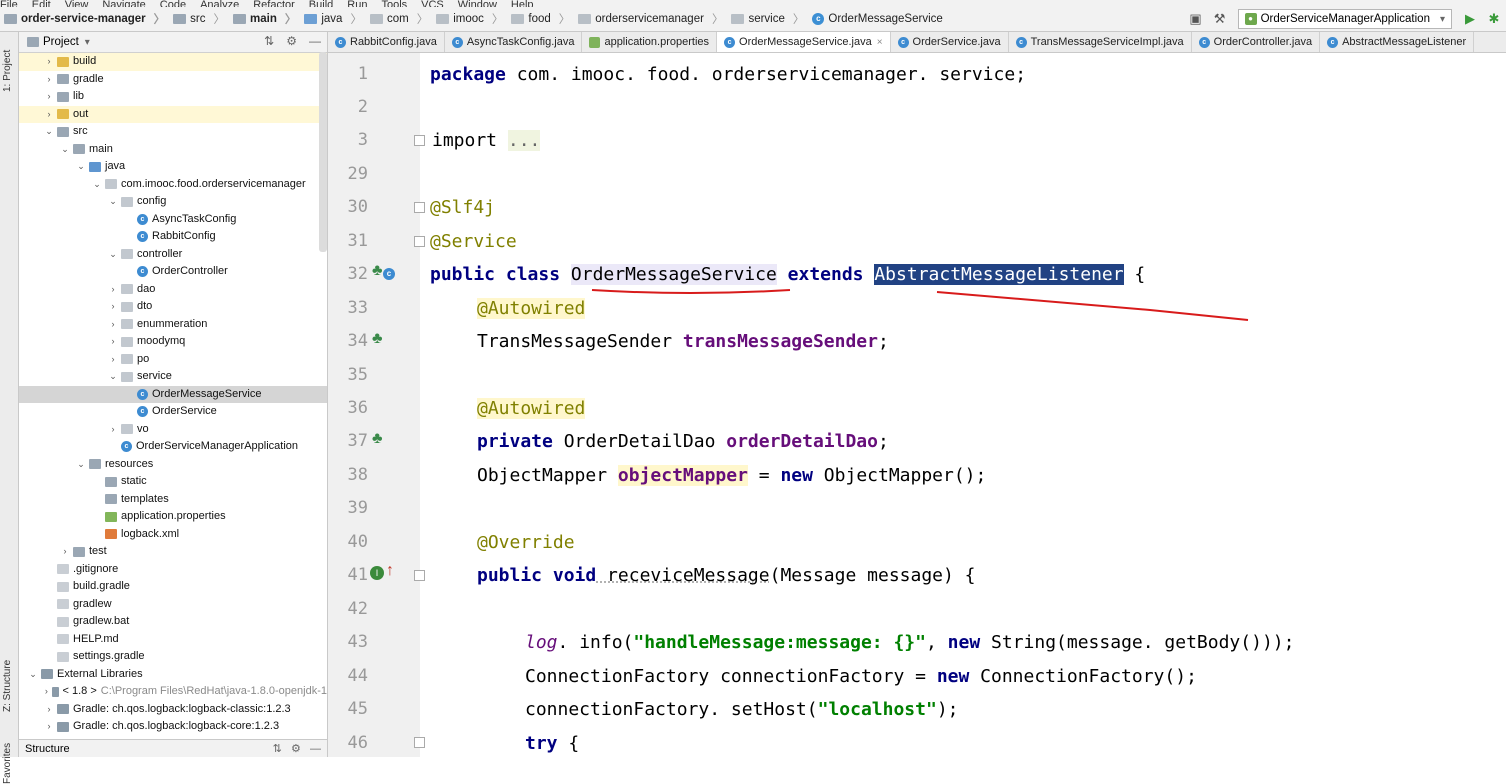 This screenshot has width=1506, height=784. I want to click on red-annotation, so click(920, 305).